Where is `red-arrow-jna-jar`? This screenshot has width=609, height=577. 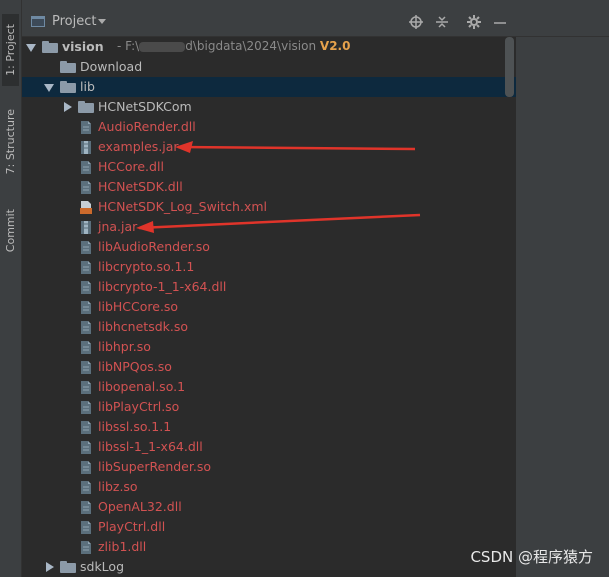
red-arrow-jna-jar is located at coordinates (278, 223).